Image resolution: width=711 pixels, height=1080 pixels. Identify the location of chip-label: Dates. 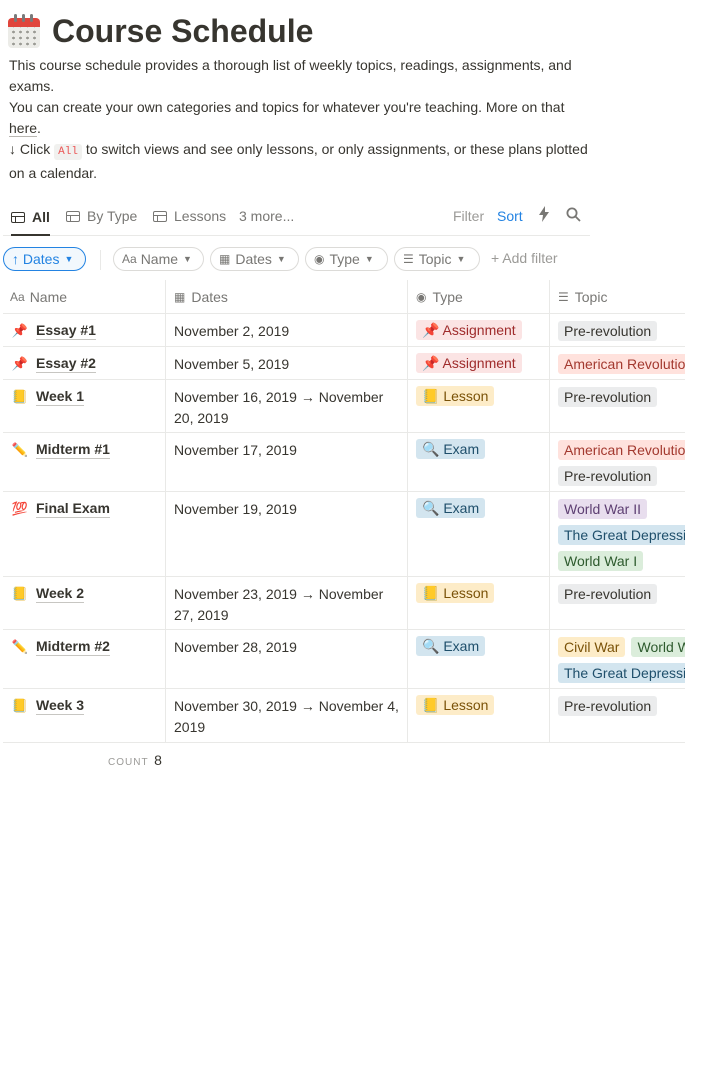
(253, 259).